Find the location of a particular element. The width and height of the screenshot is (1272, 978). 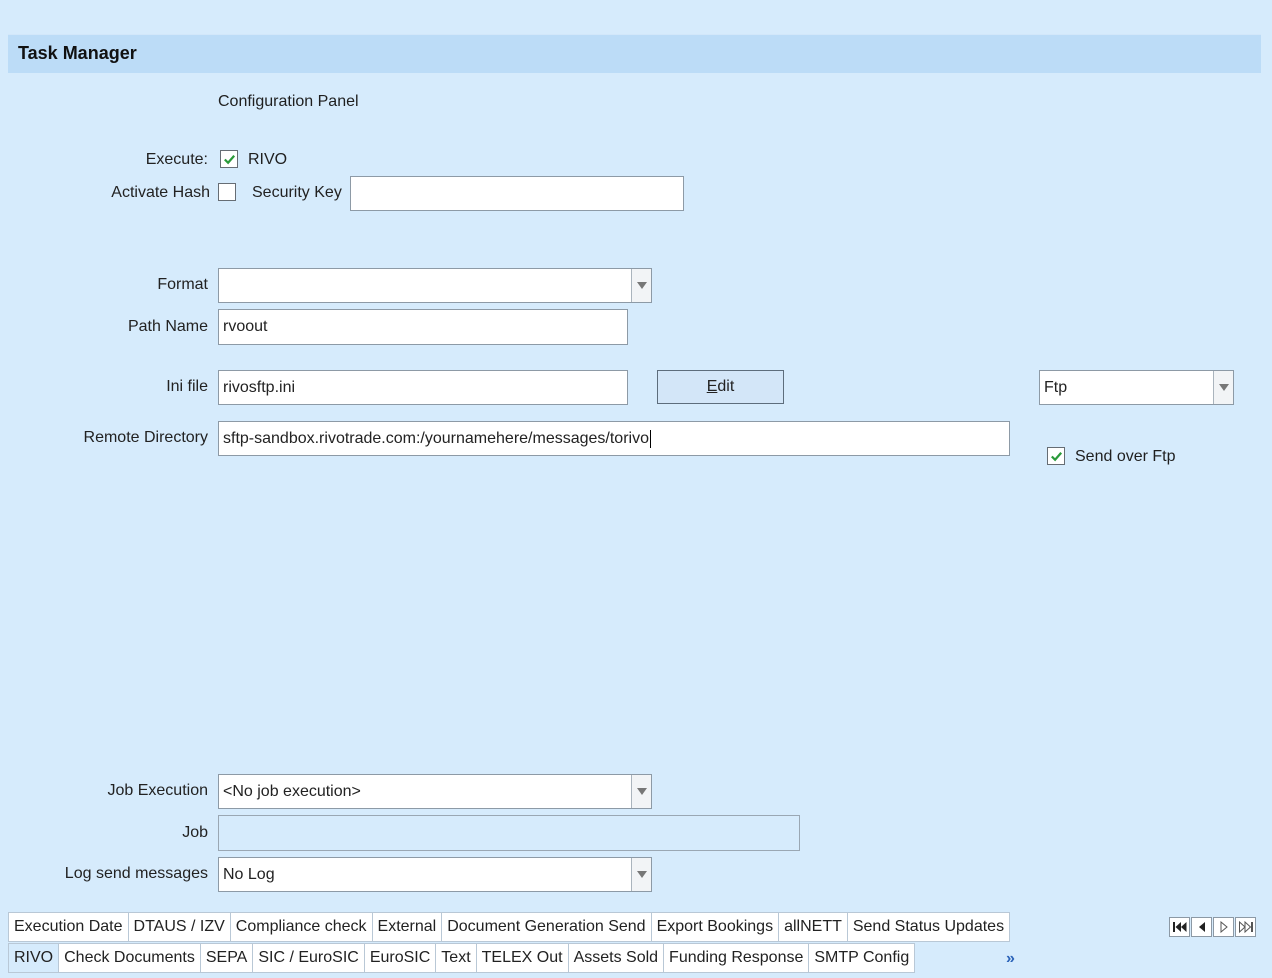

execute-label: Execute: is located at coordinates (176, 159).